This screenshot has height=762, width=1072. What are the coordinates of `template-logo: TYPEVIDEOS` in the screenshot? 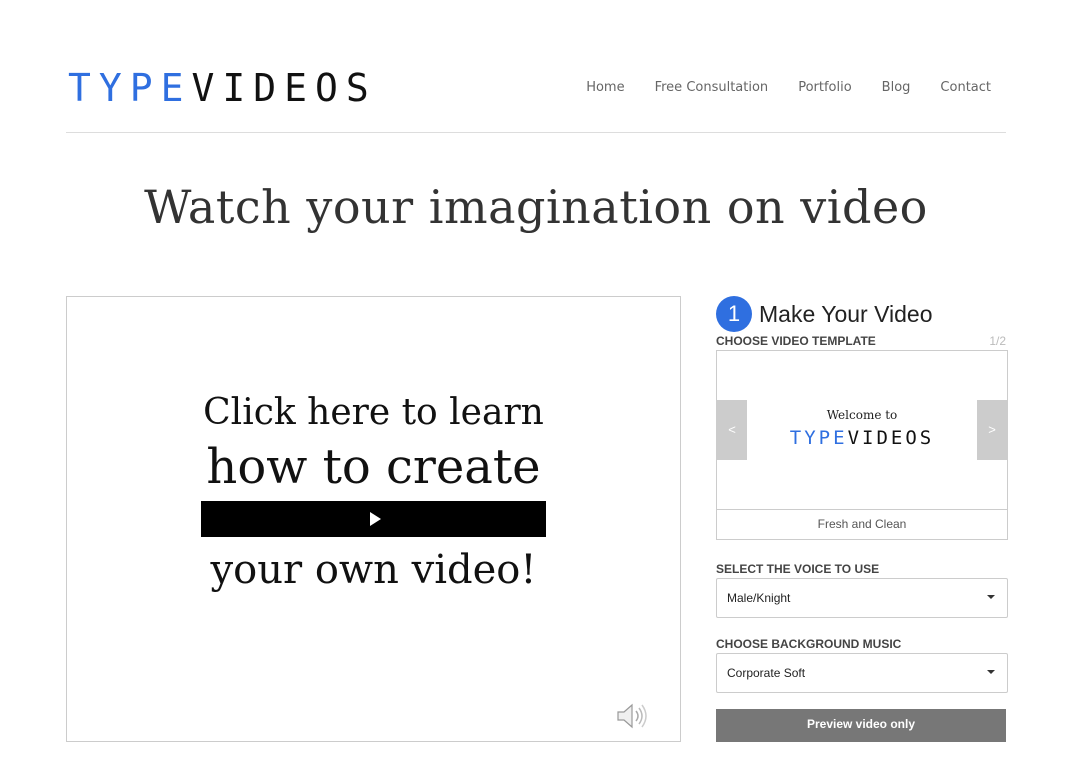 It's located at (862, 438).